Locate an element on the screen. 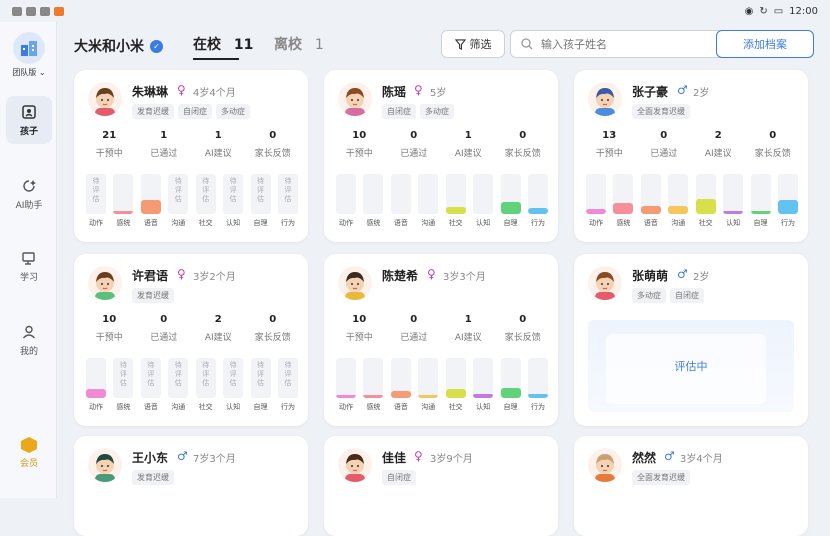  stat-value: 10 is located at coordinates (109, 319).